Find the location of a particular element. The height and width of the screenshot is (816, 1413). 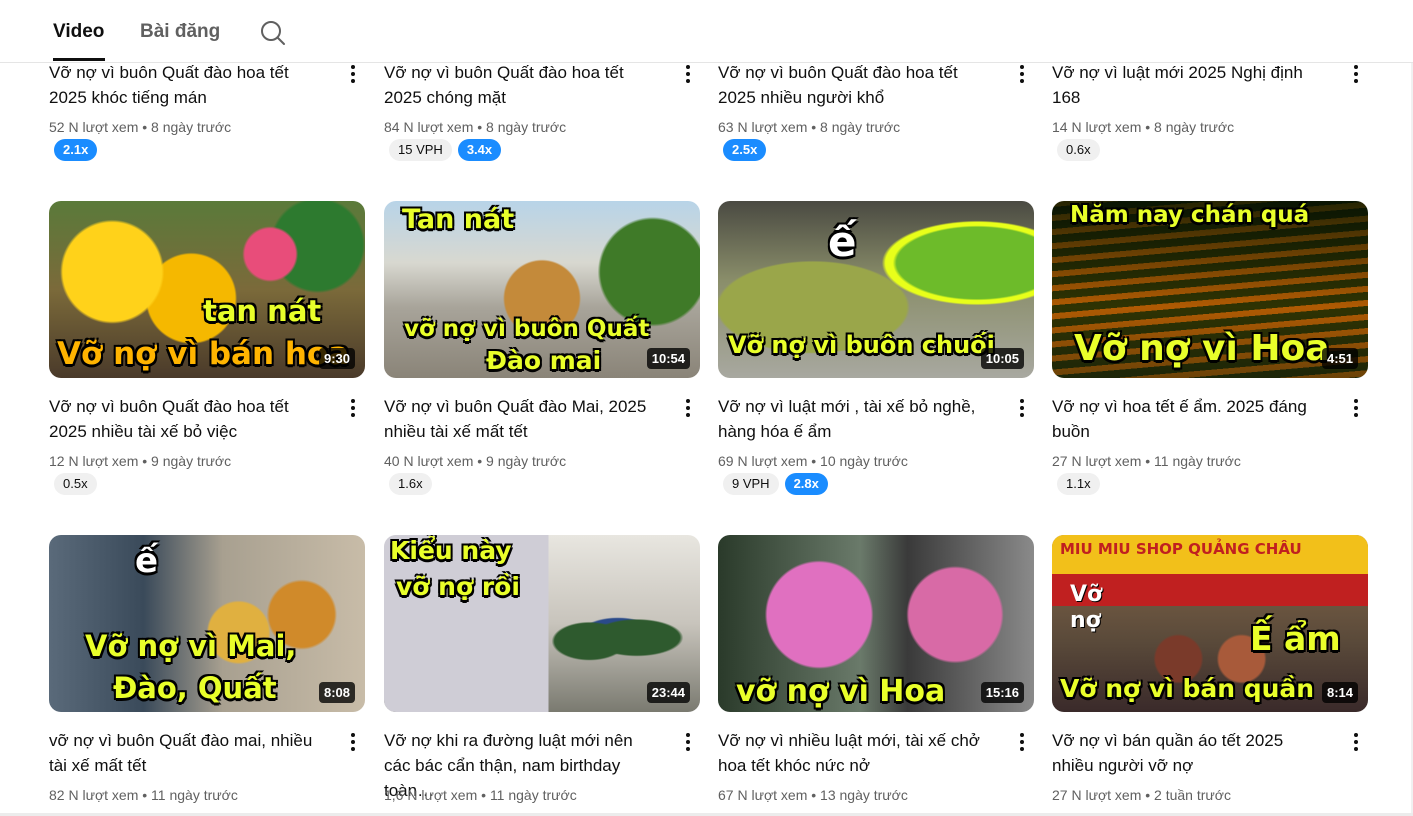

thumbnail-caption: Kiểu này is located at coordinates (451, 550).